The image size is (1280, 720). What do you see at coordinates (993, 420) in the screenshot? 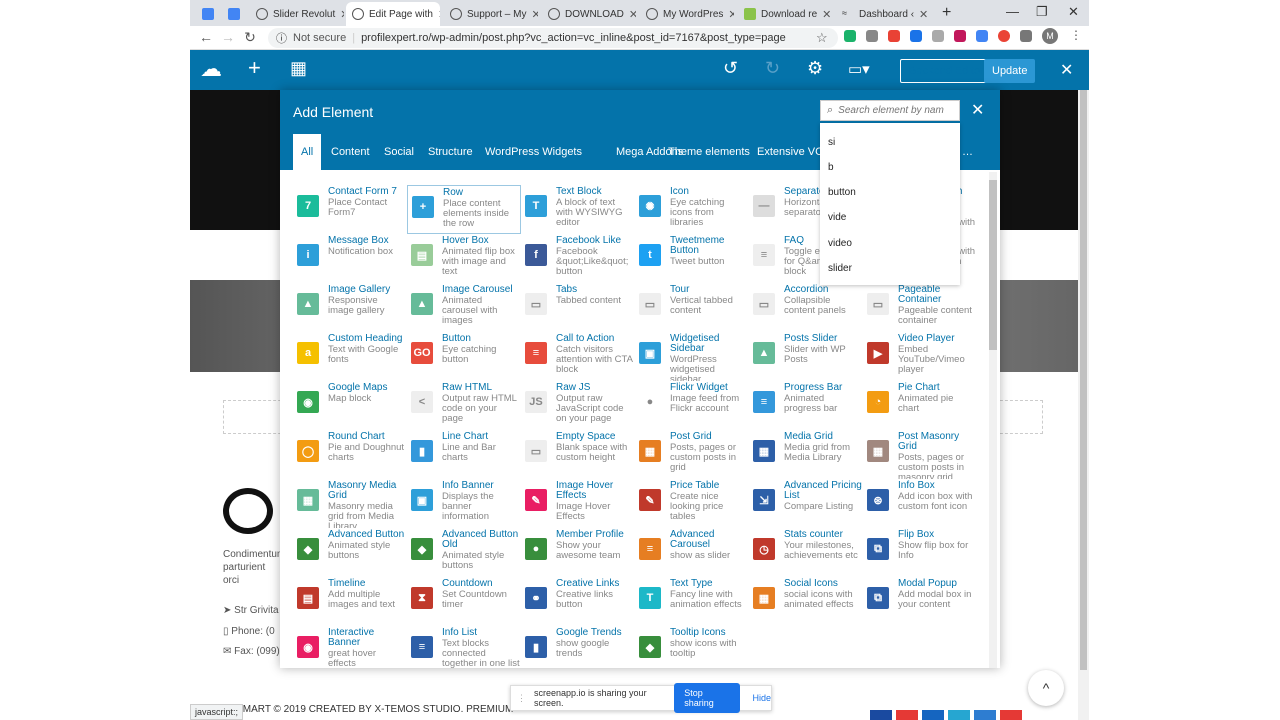
I see `modal-scrollbar` at bounding box center [993, 420].